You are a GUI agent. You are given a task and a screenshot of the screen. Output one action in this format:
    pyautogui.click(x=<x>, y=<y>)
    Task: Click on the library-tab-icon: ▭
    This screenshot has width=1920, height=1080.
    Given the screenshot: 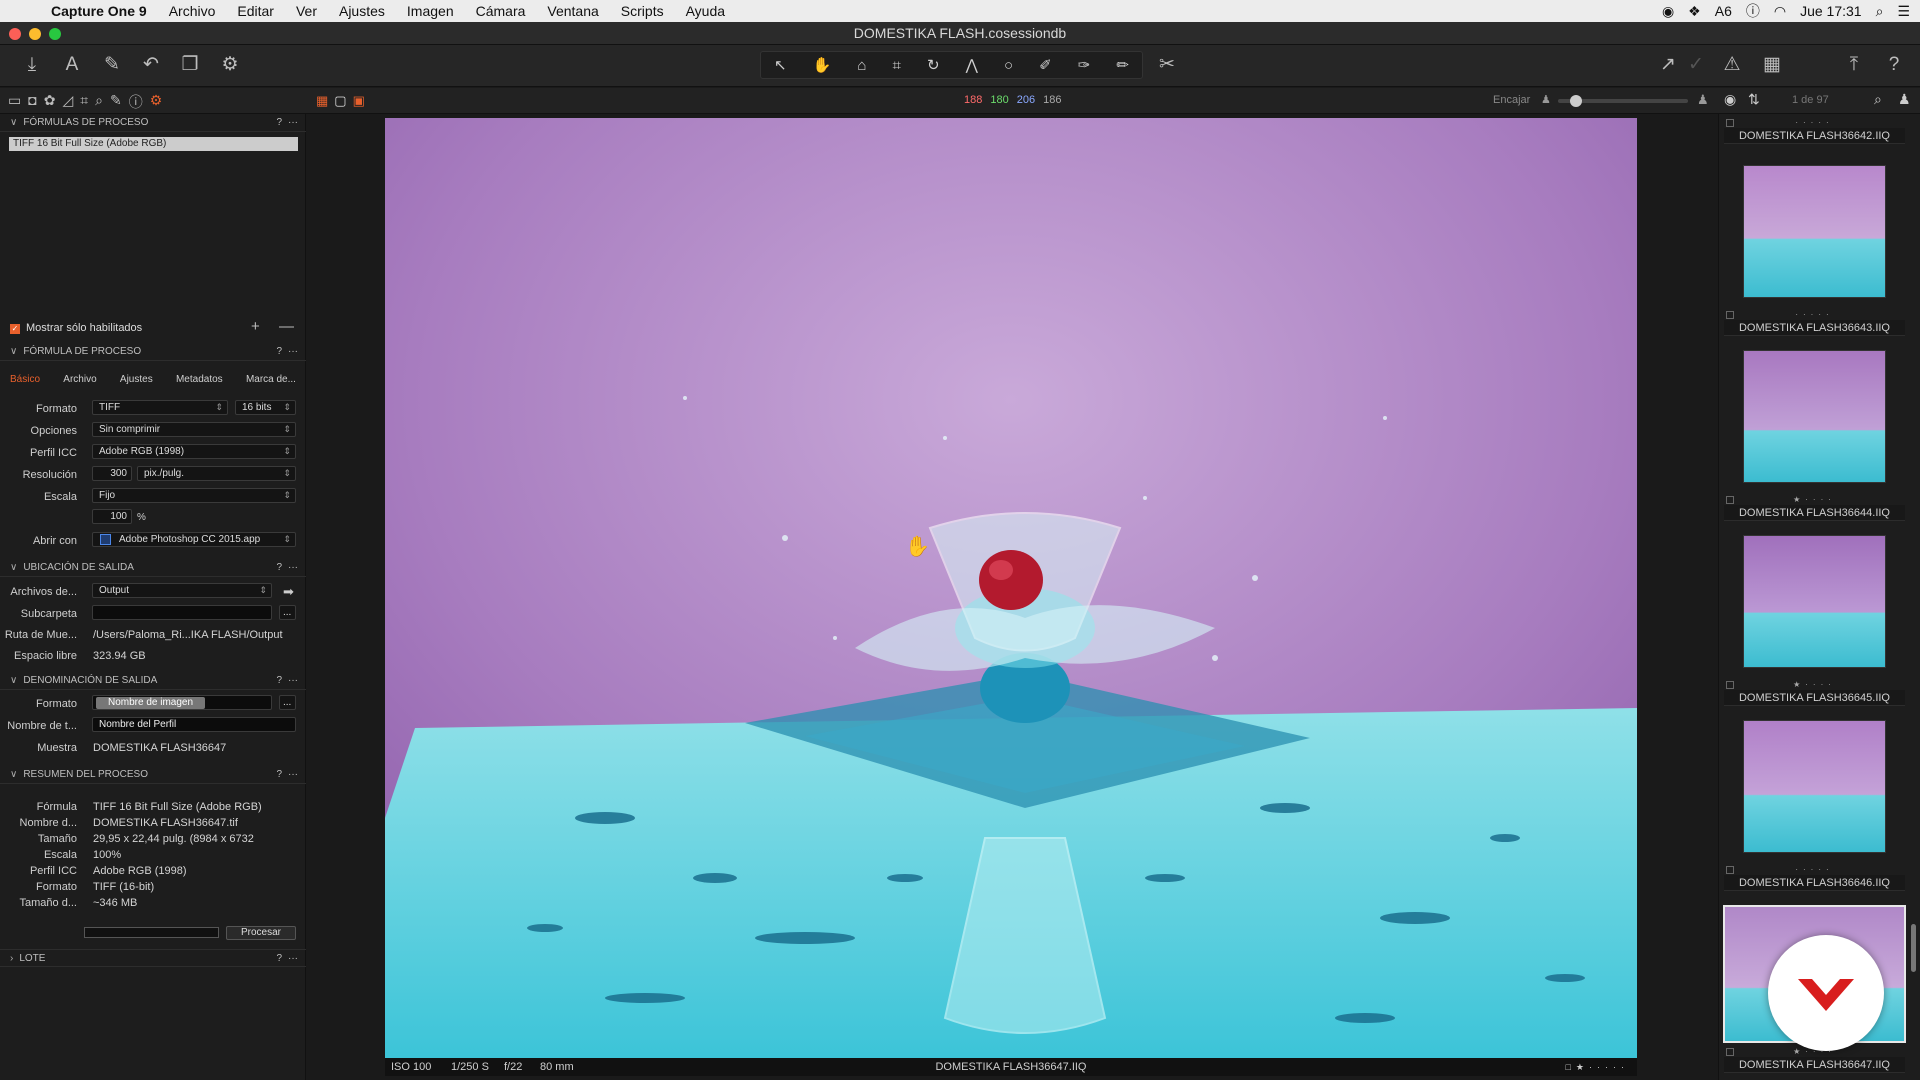 What is the action you would take?
    pyautogui.click(x=14, y=102)
    